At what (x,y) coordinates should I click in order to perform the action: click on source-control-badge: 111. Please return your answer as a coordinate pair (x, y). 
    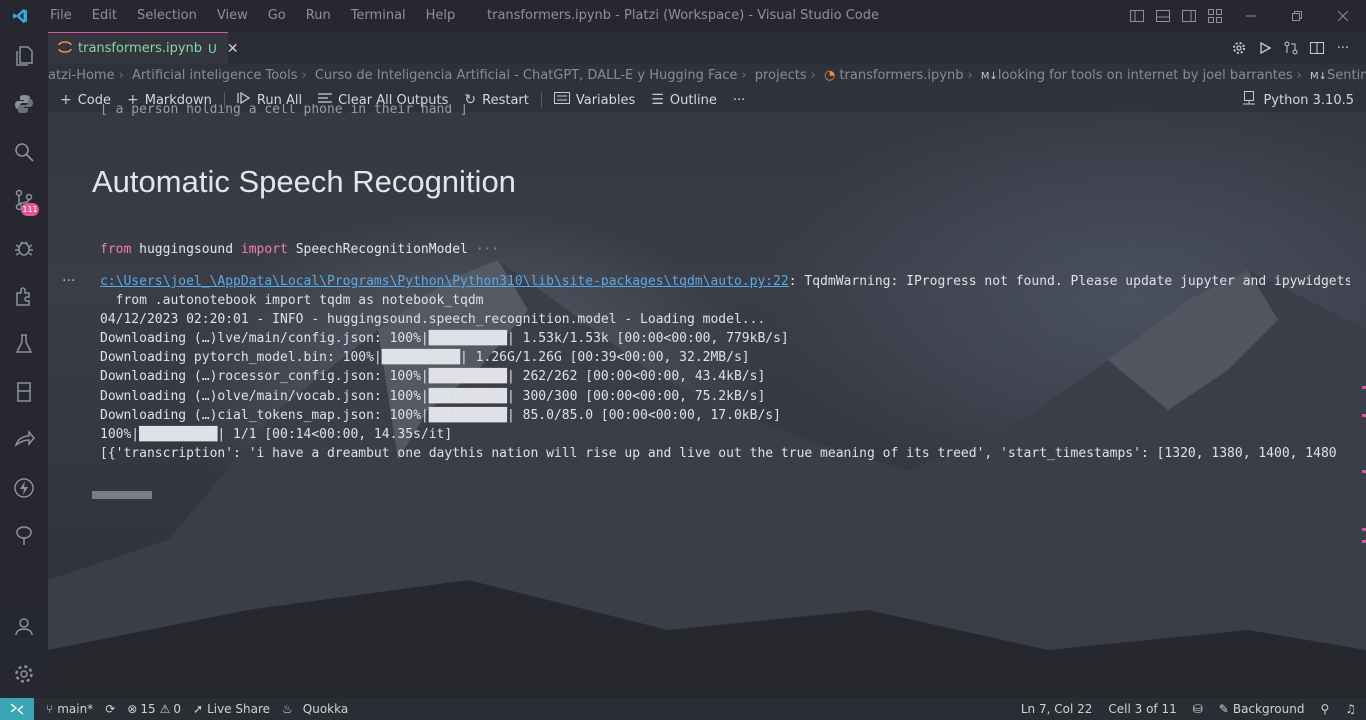
    Looking at the image, I should click on (30, 209).